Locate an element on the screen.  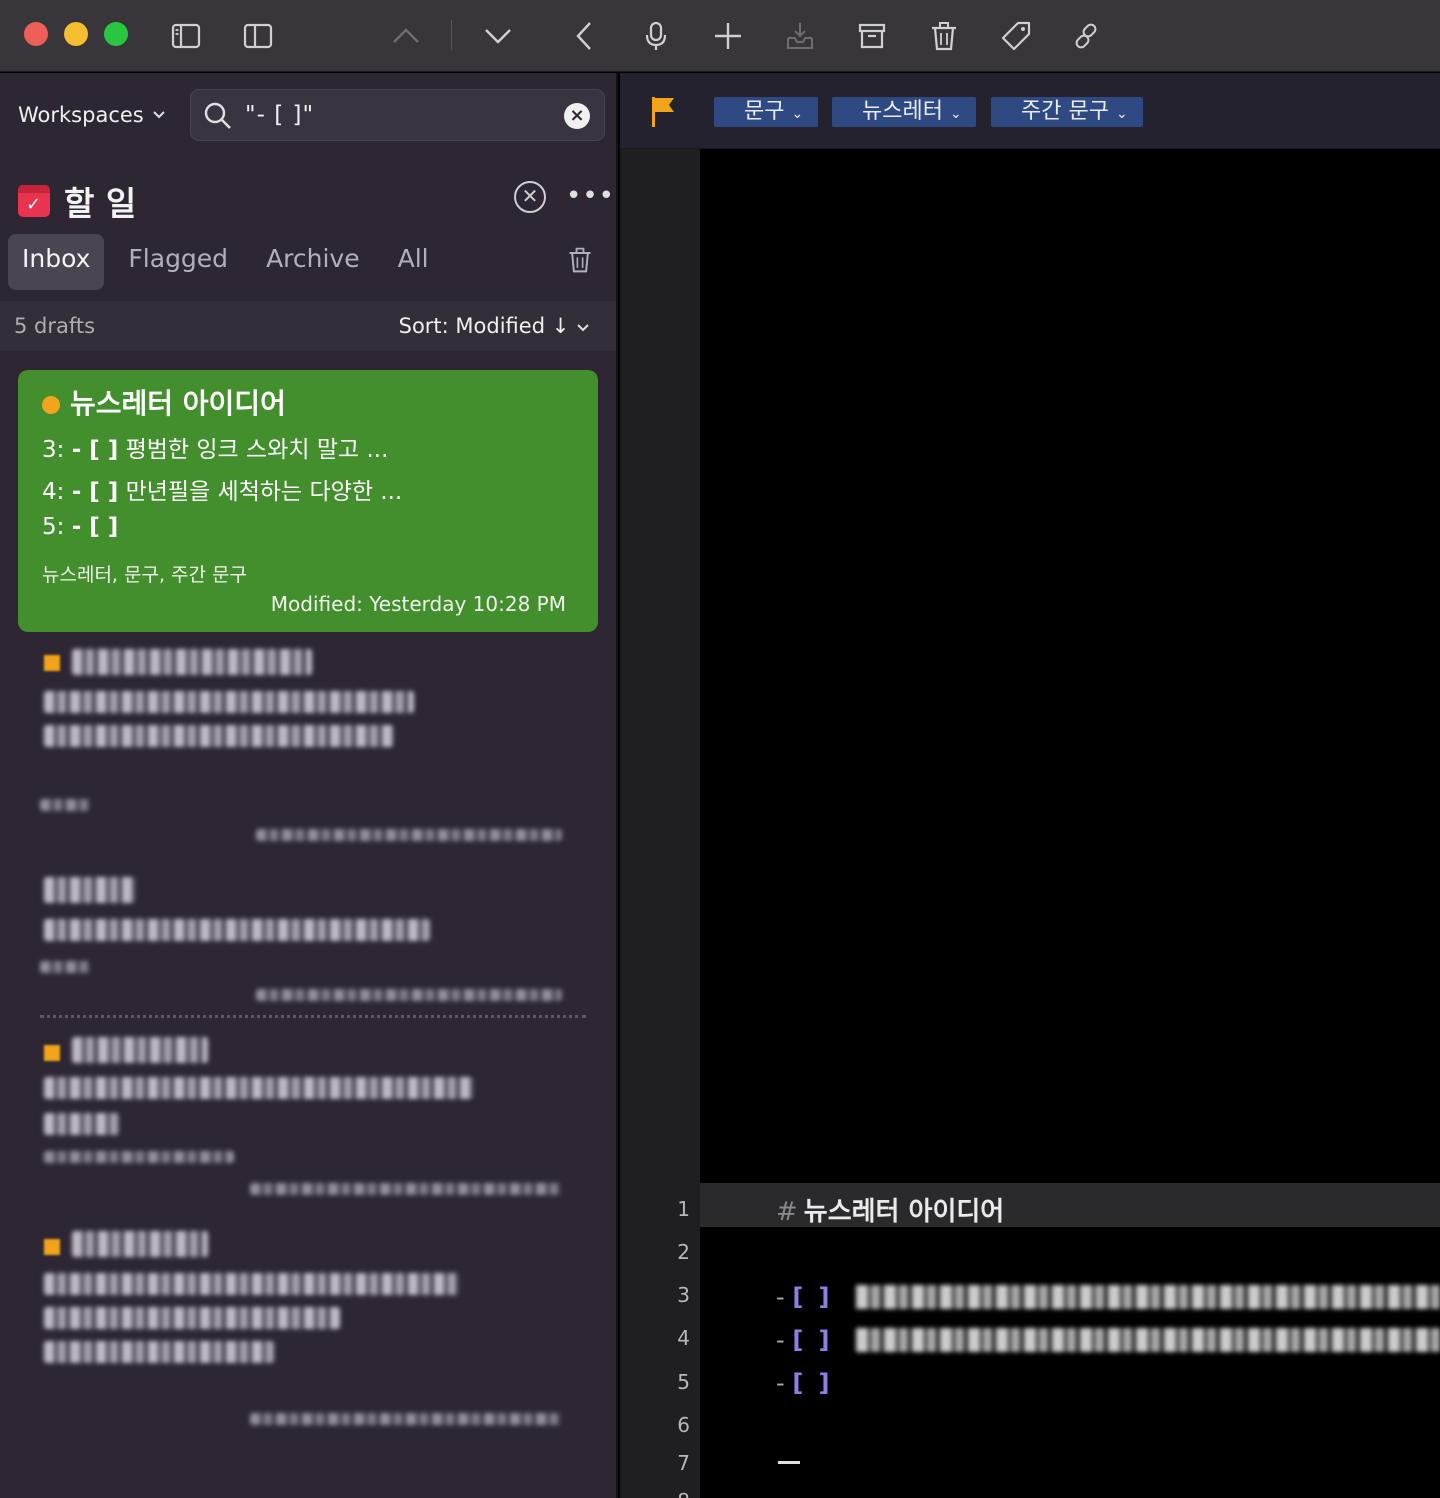
workspaces-menu: Workspaces is located at coordinates (92, 115).